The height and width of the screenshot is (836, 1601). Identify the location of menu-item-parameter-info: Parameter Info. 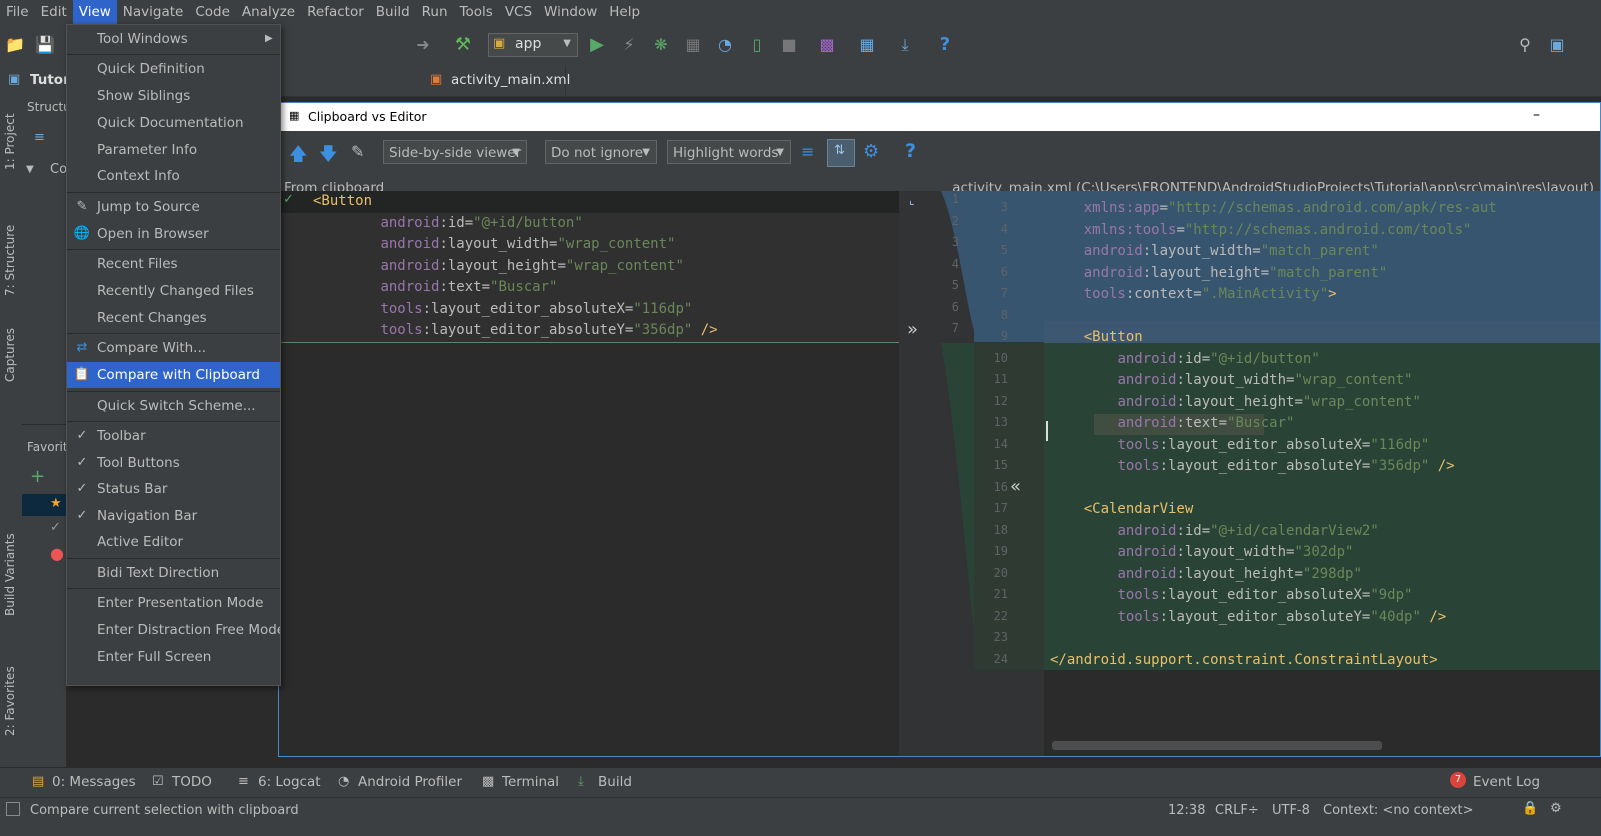
(173, 150).